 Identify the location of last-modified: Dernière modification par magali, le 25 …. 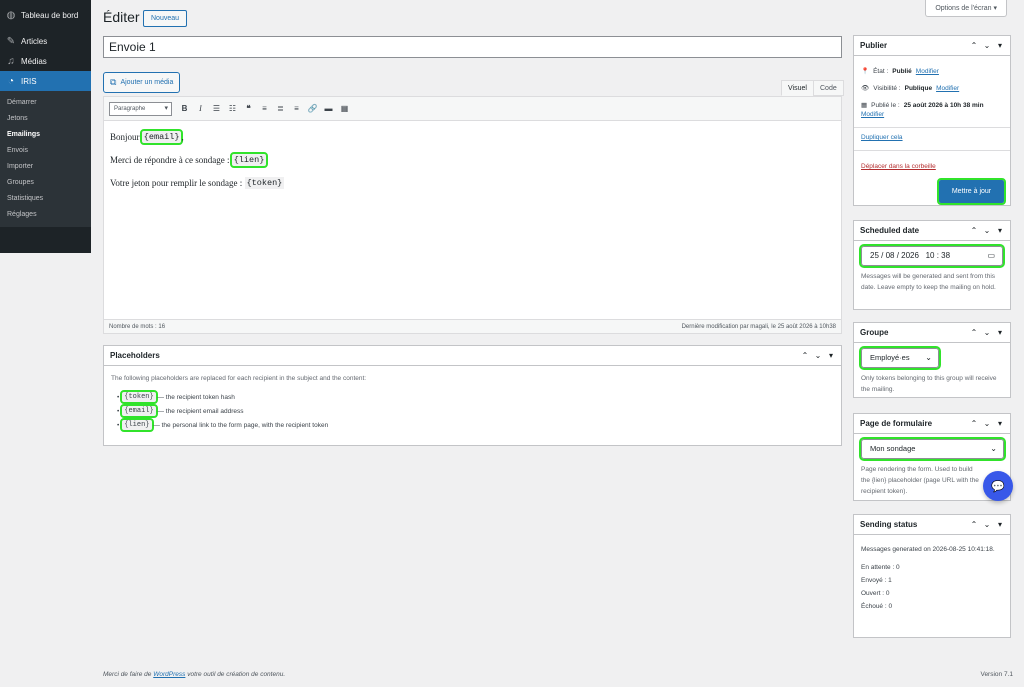
(758, 326).